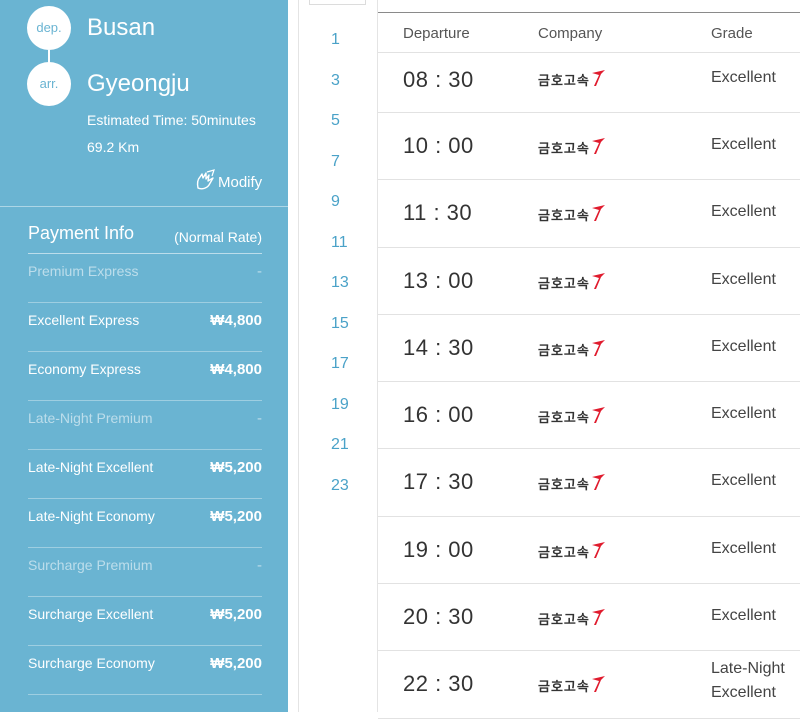  I want to click on hour-filter-column: 1 3 5 7 9 11 13 15 17 19 21 23, so click(338, 356).